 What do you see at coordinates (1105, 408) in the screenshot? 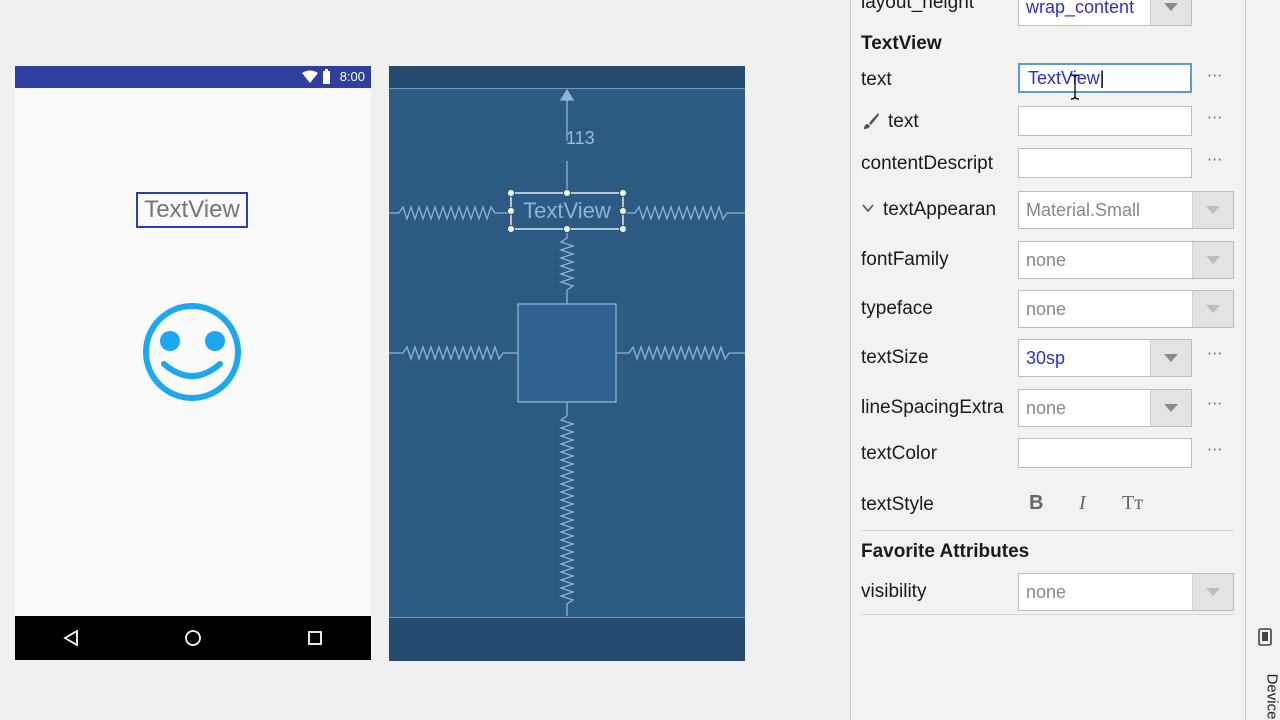
I see `line-spacing-dropdown: none` at bounding box center [1105, 408].